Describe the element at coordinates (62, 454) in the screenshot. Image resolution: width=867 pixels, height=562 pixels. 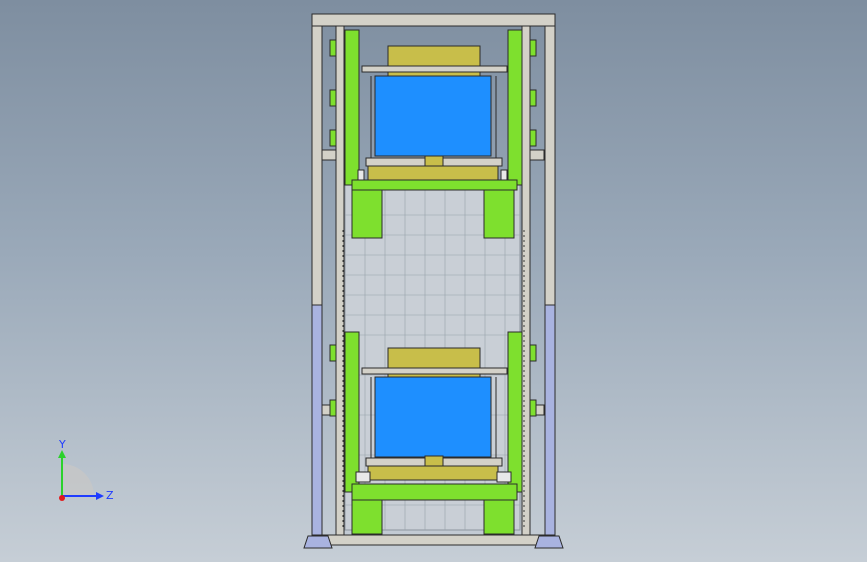
I see `y-arrow-icon` at that location.